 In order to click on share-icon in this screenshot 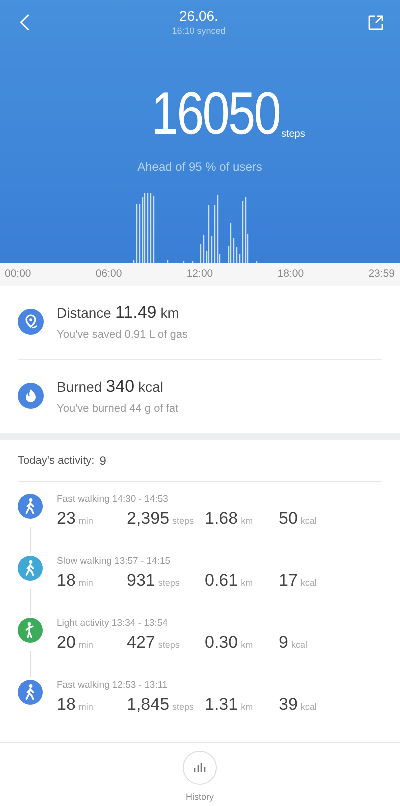, I will do `click(376, 23)`.